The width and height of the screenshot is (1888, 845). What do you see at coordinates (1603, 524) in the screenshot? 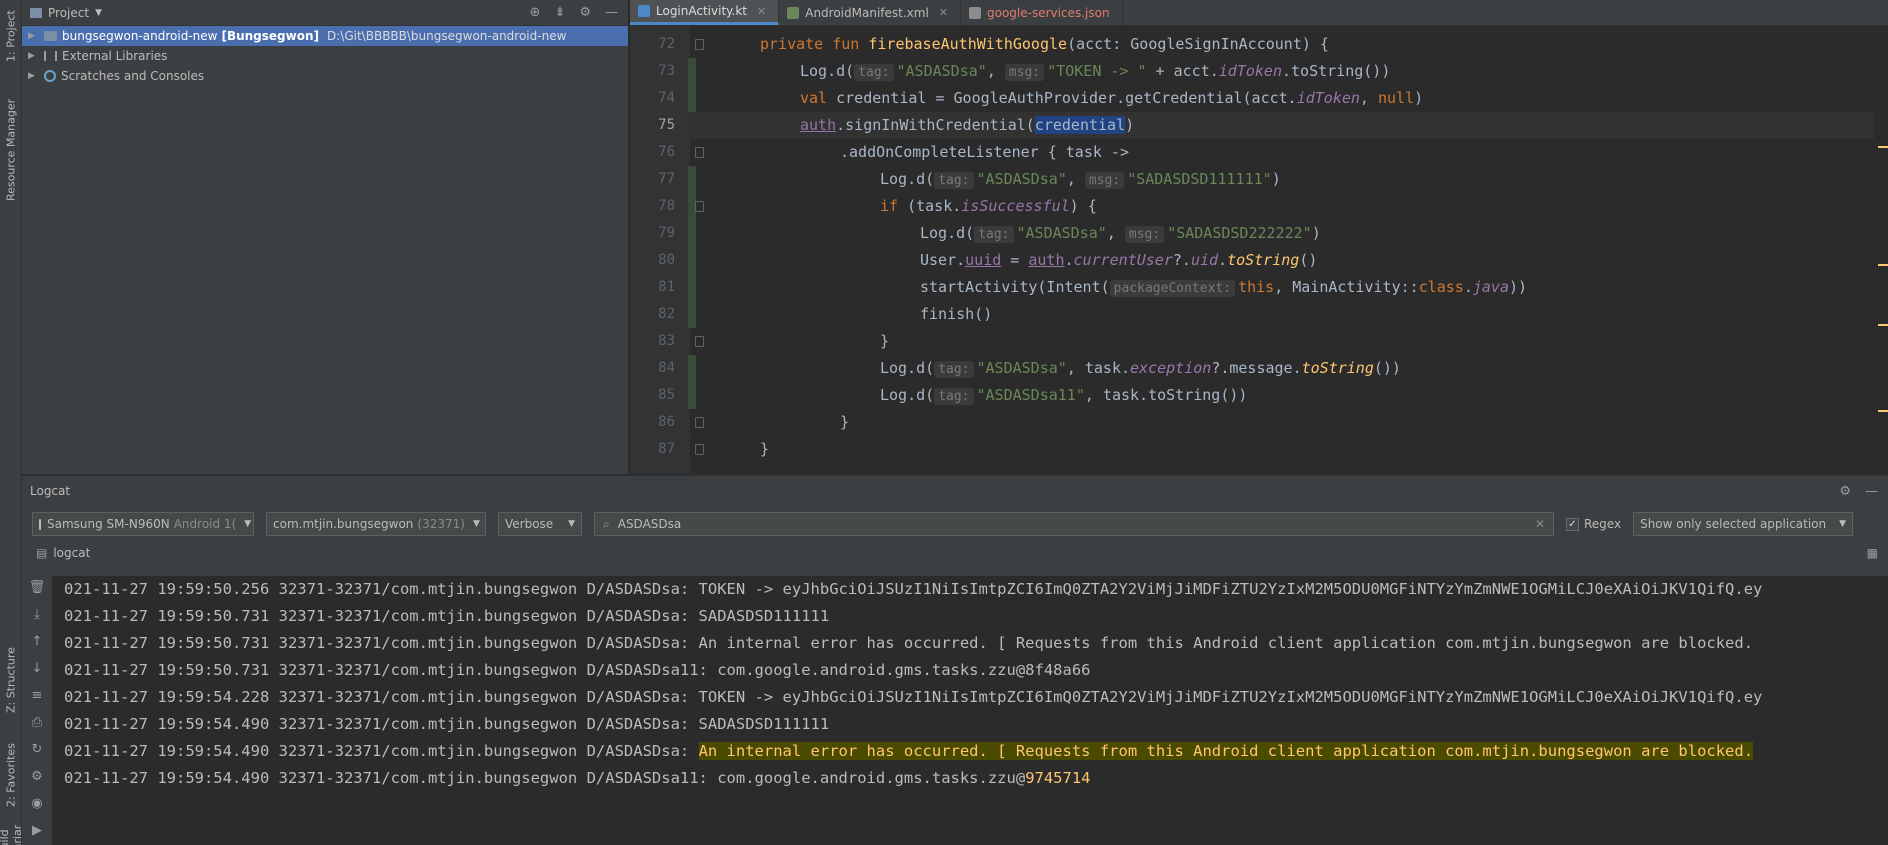
I see `regex-label: Regex` at bounding box center [1603, 524].